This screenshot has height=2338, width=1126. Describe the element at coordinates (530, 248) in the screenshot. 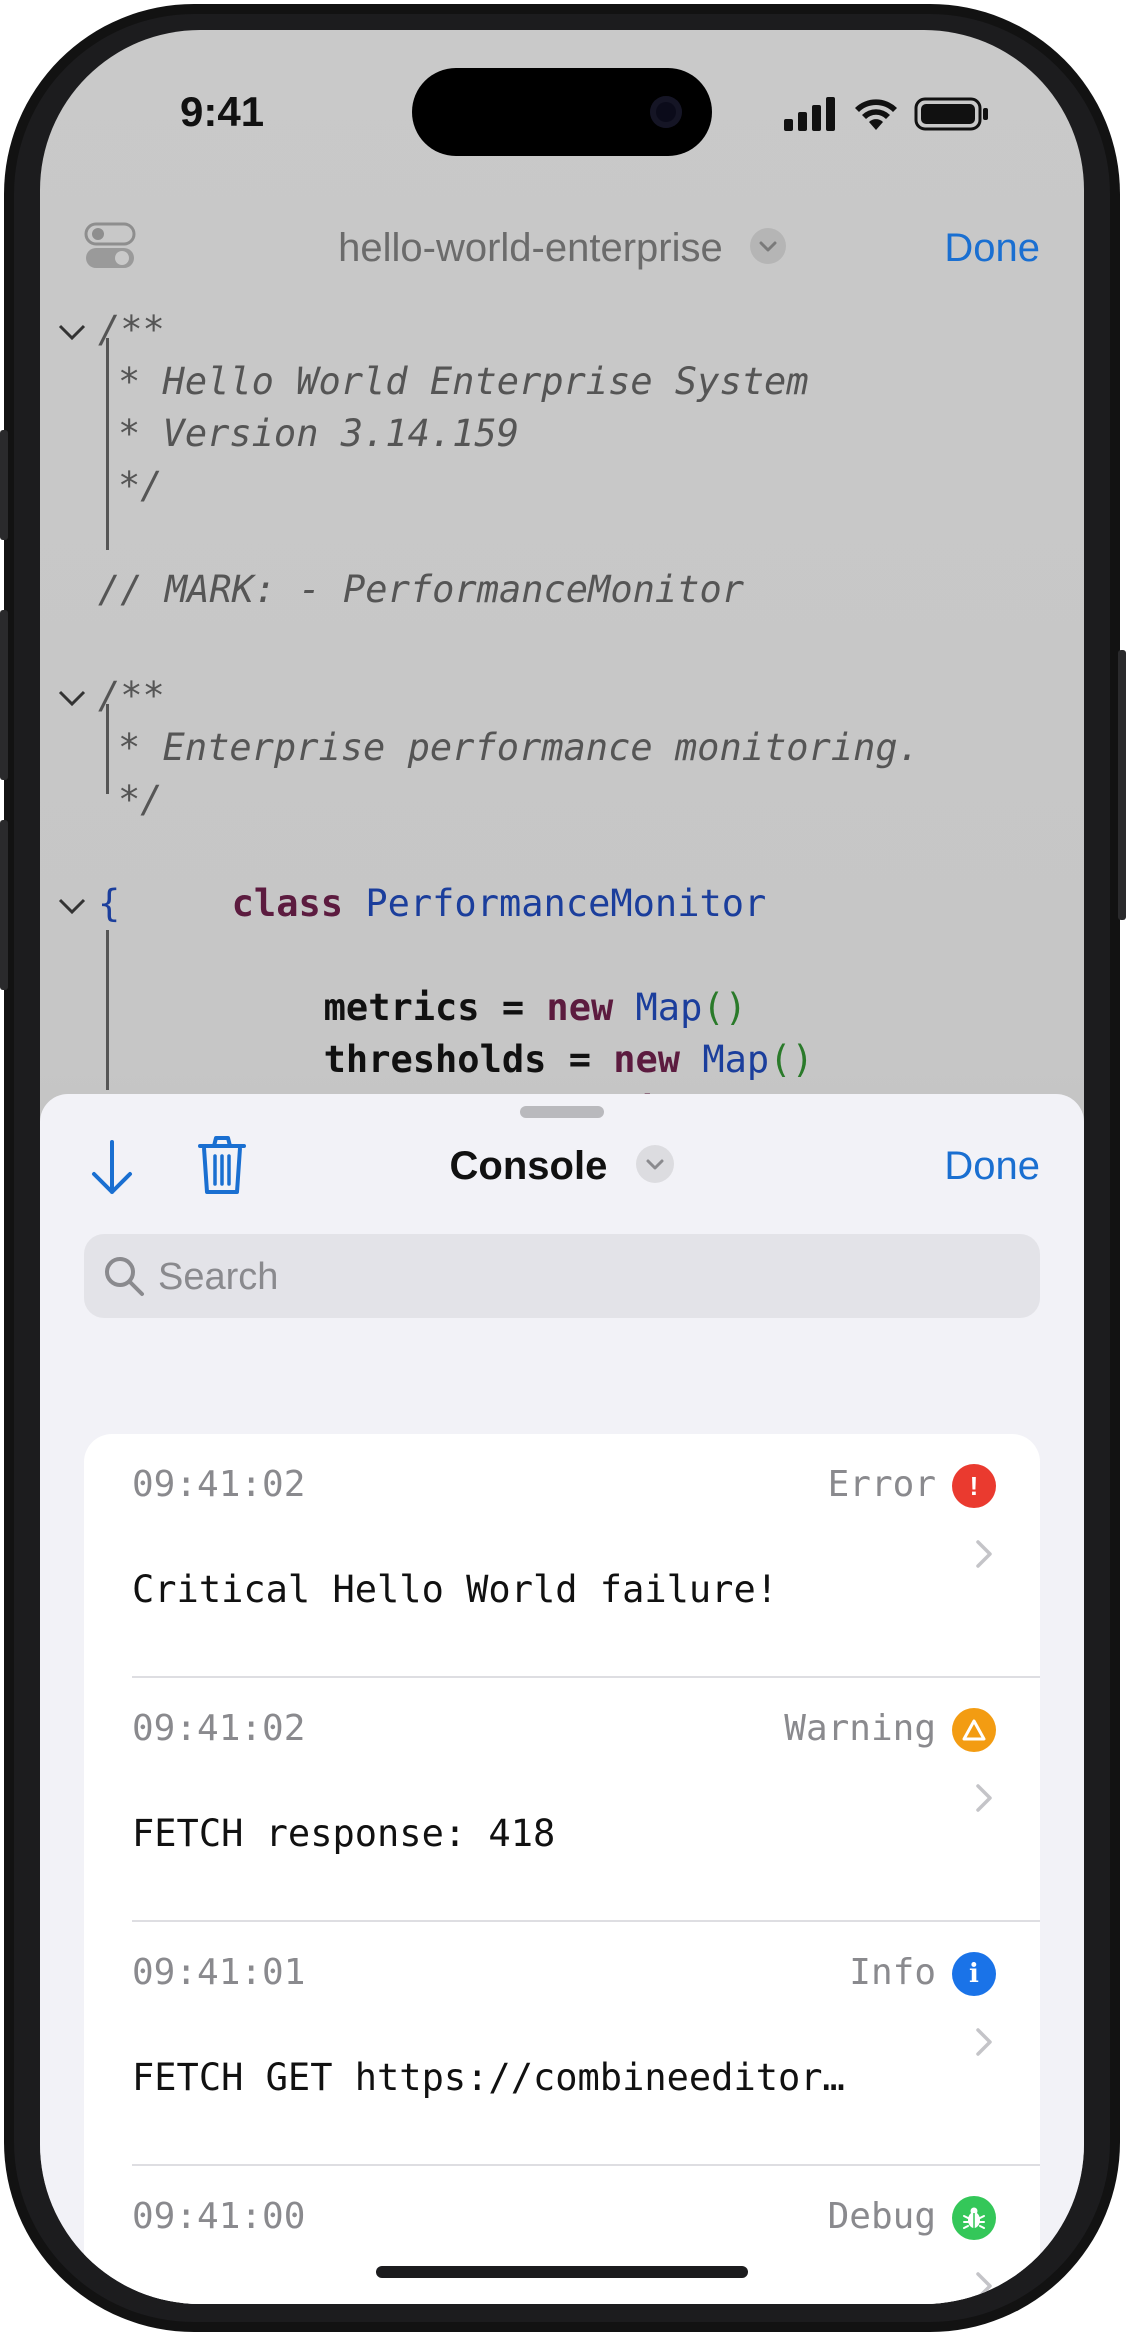

I see `file-name: hello-world-enterprise` at that location.